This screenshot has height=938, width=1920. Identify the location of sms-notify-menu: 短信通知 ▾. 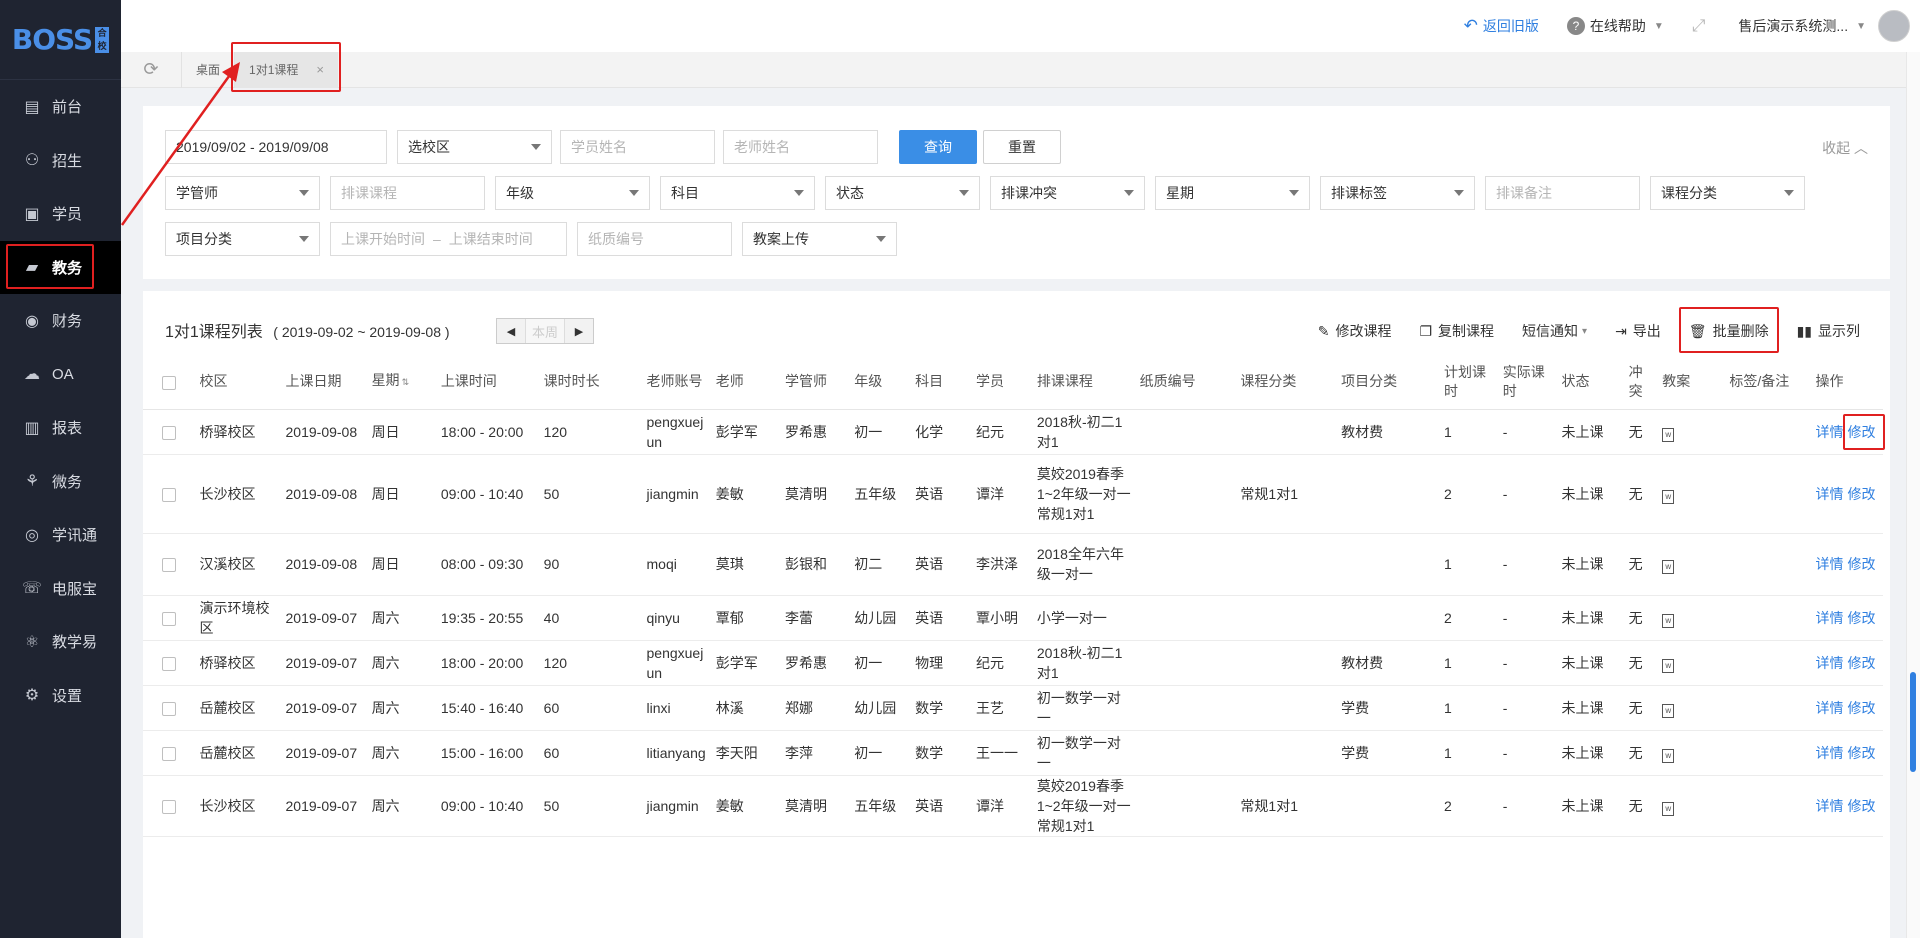
(1554, 331).